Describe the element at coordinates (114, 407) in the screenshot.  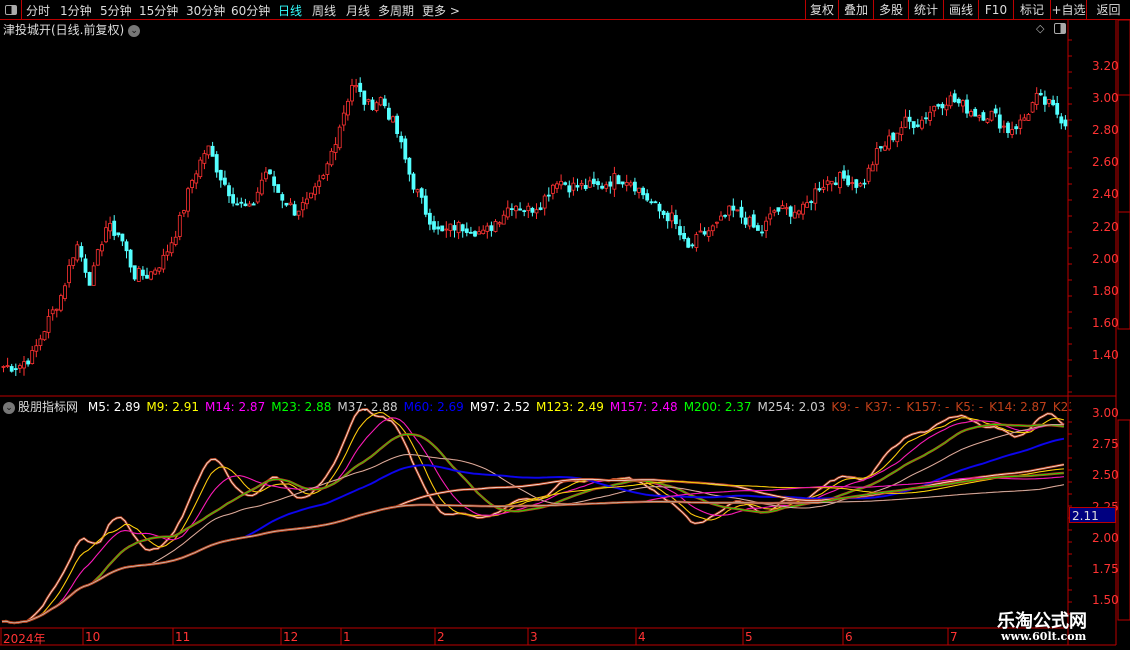
I see `indicator-value: M5: 2.89` at that location.